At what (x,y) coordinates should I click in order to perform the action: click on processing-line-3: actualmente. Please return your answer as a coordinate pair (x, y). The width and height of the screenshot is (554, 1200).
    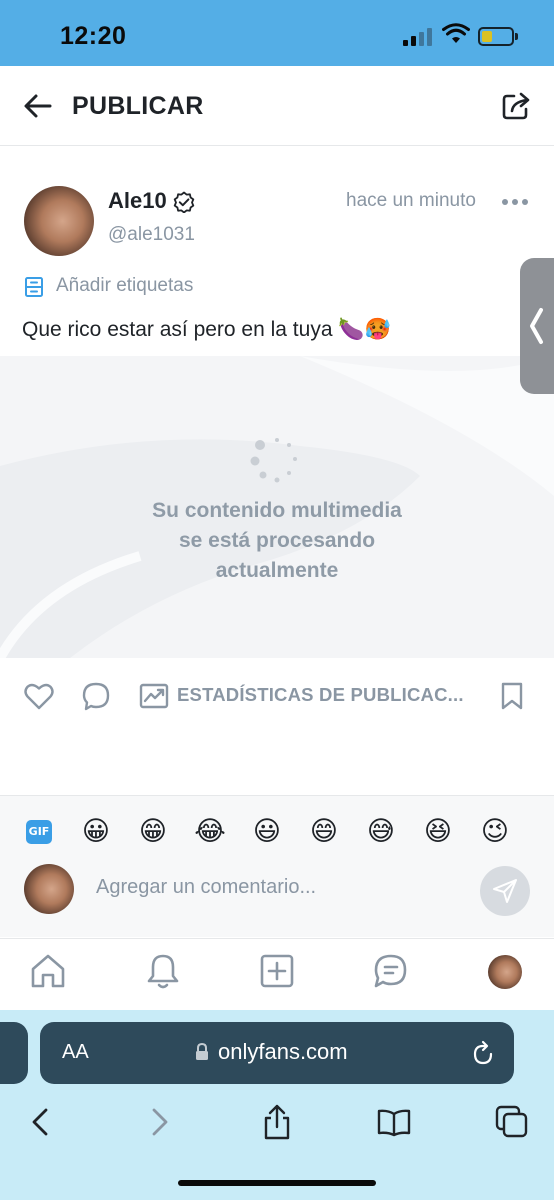
    Looking at the image, I should click on (277, 570).